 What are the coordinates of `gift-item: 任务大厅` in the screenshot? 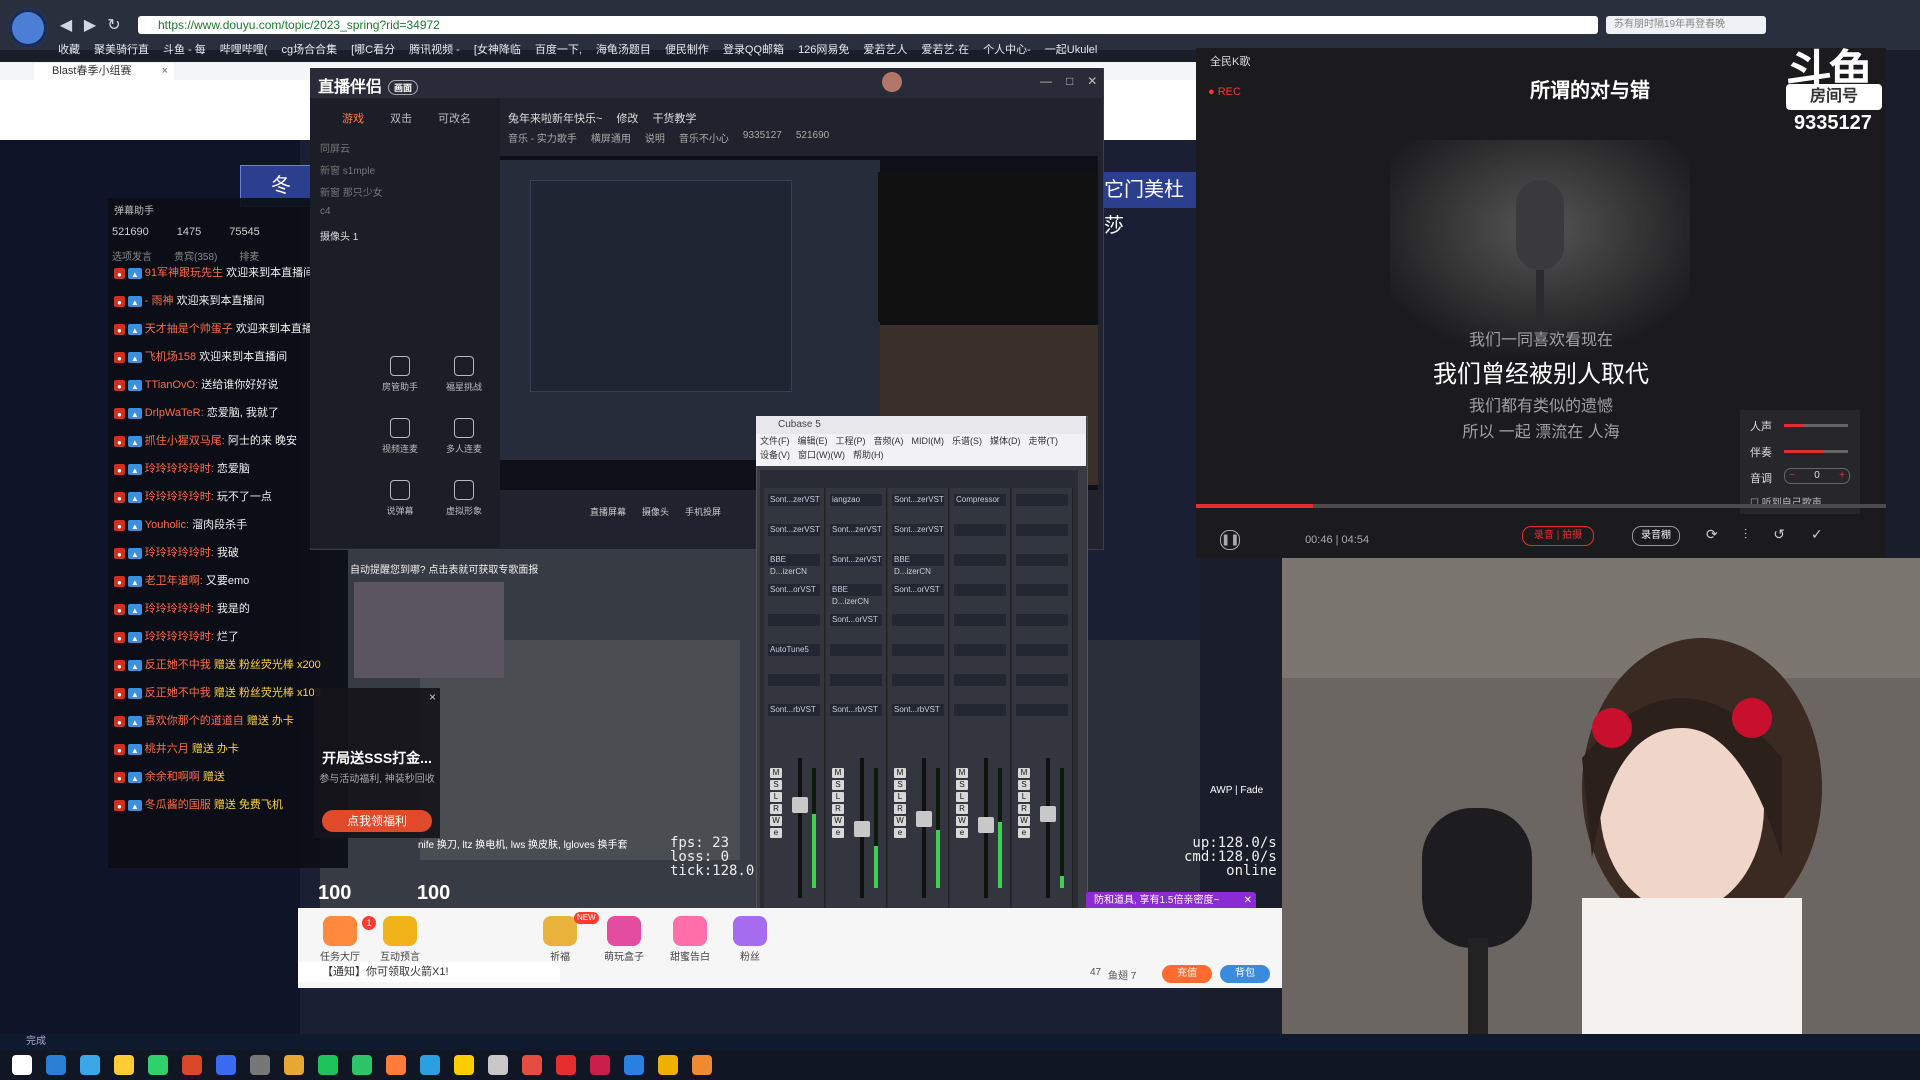 It's located at (340, 939).